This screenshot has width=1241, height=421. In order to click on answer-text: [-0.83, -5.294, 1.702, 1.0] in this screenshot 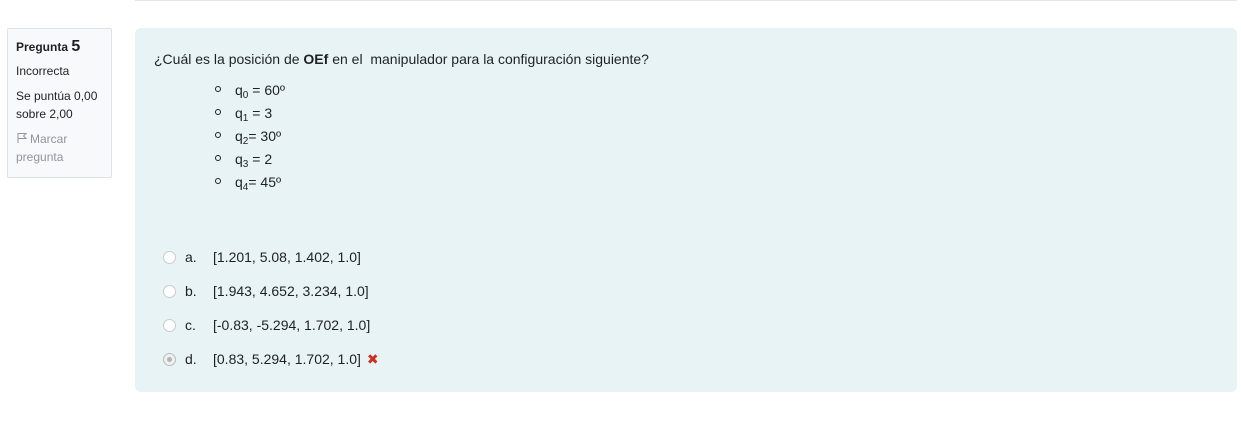, I will do `click(292, 325)`.